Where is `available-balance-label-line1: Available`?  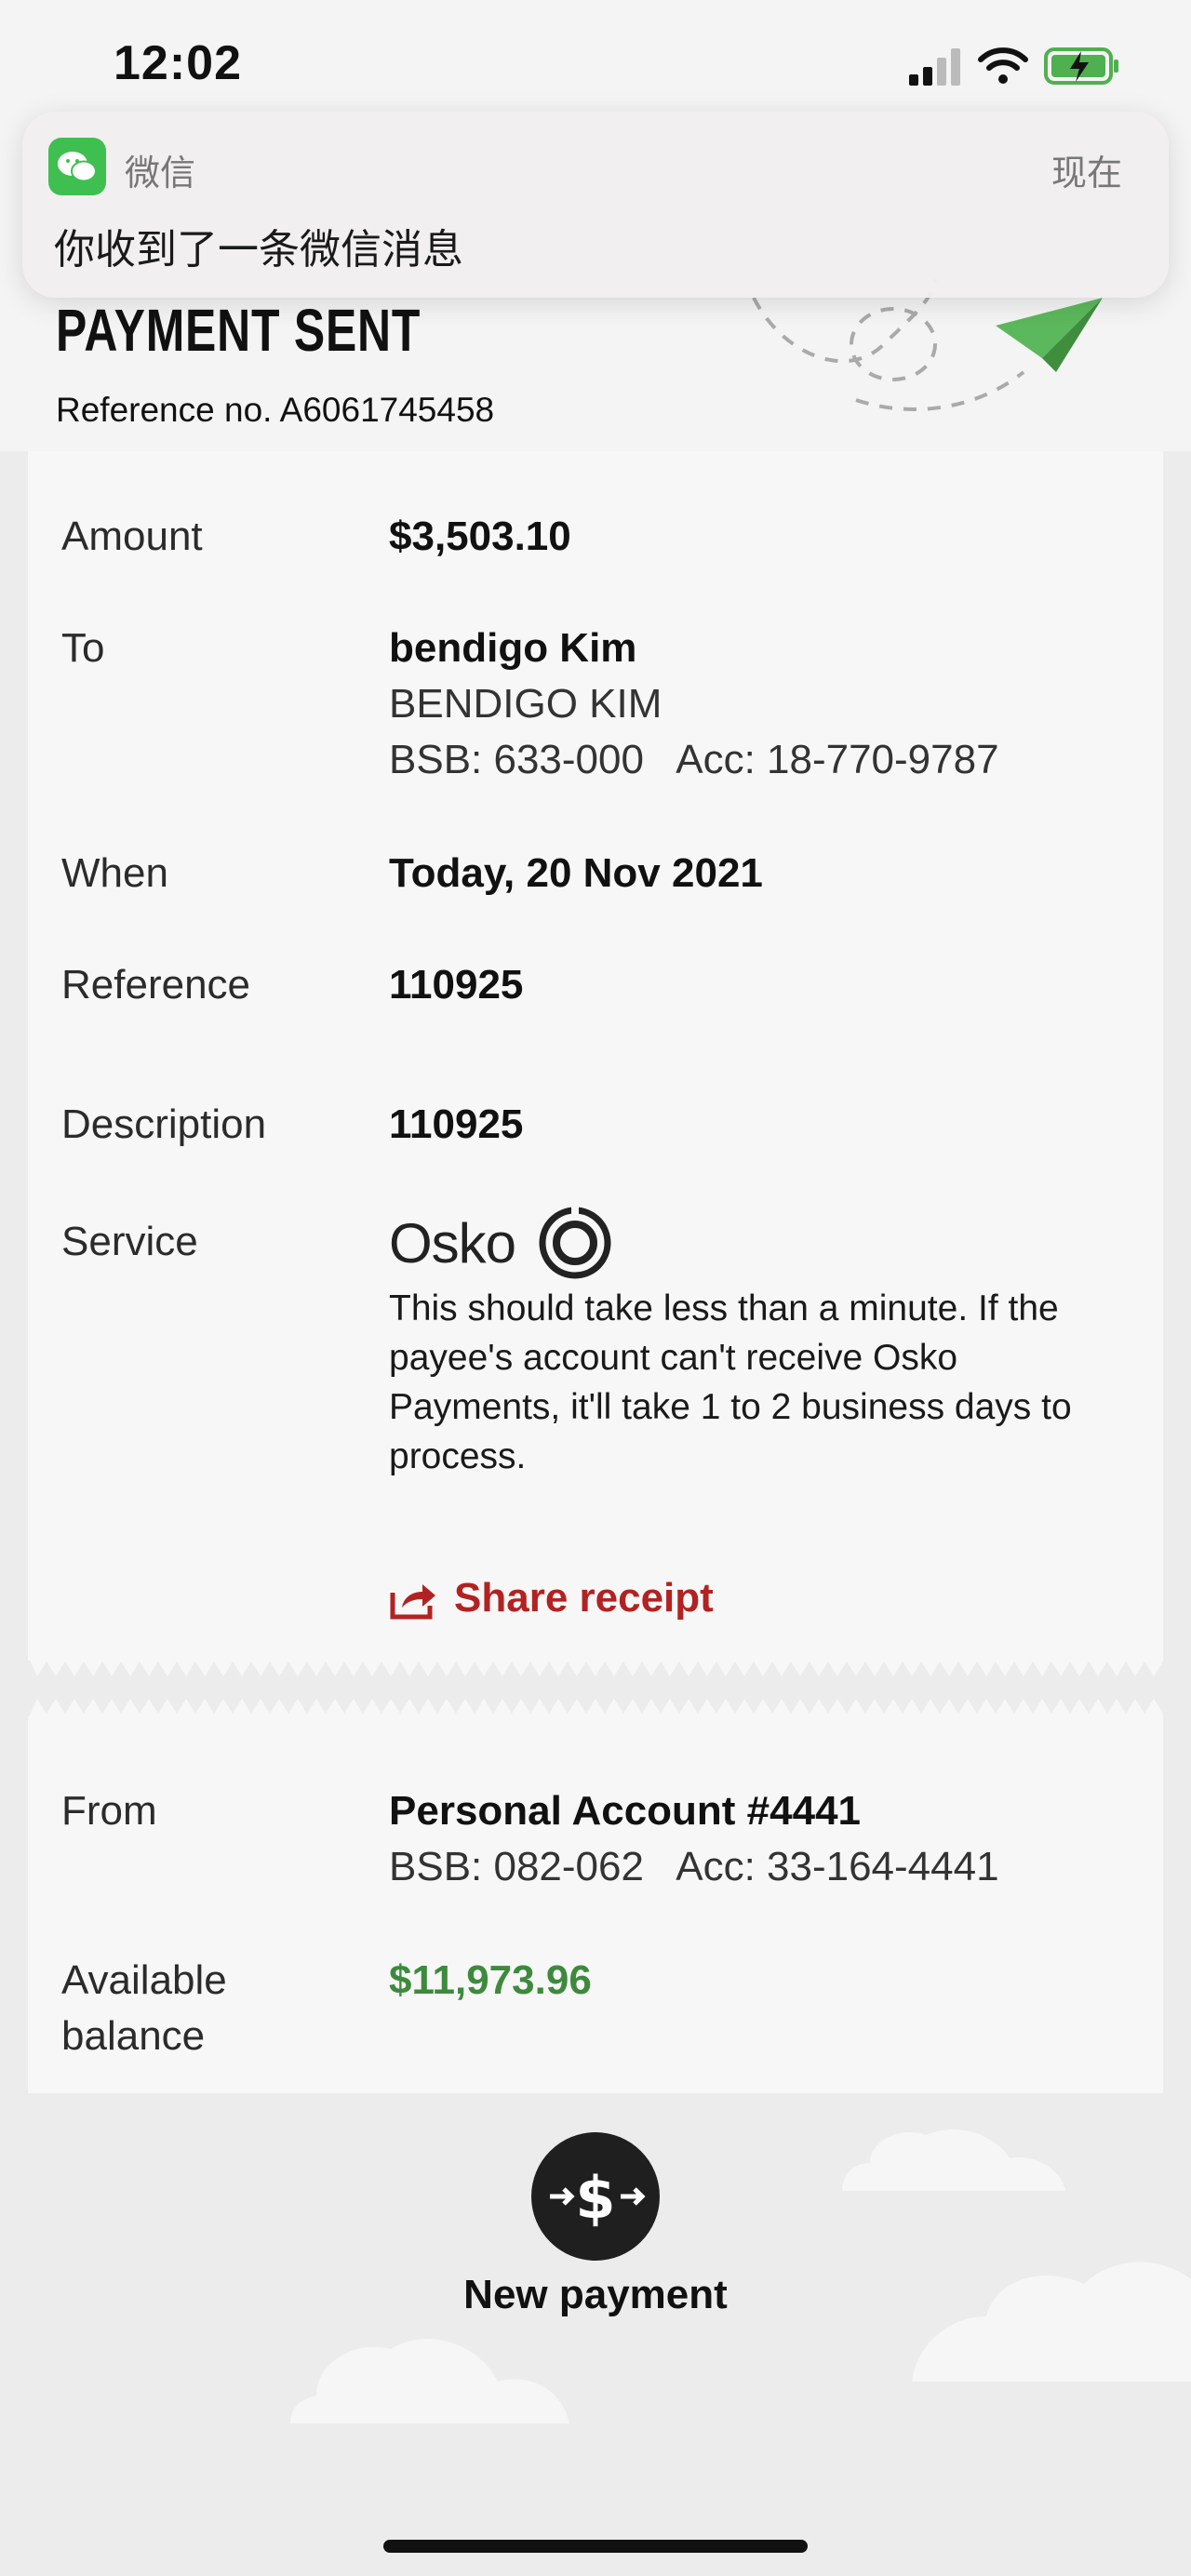 available-balance-label-line1: Available is located at coordinates (144, 1980).